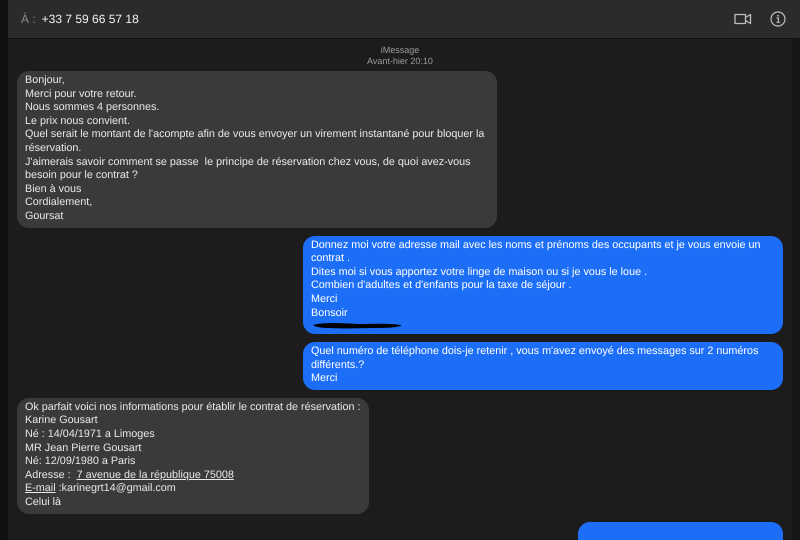 The width and height of the screenshot is (800, 540). I want to click on link: 7 avenue de la république 75008, so click(155, 474).